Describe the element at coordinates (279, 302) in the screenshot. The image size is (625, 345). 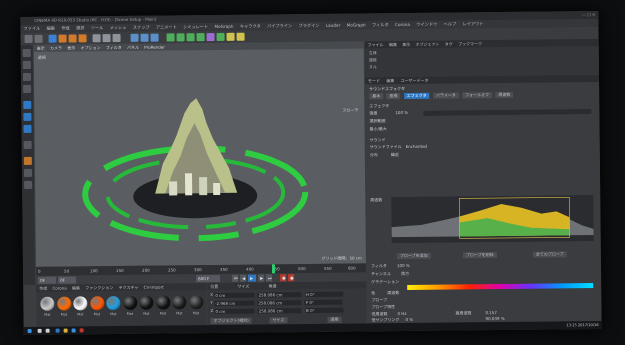
I see `size-y-field: 258.086 cm` at that location.